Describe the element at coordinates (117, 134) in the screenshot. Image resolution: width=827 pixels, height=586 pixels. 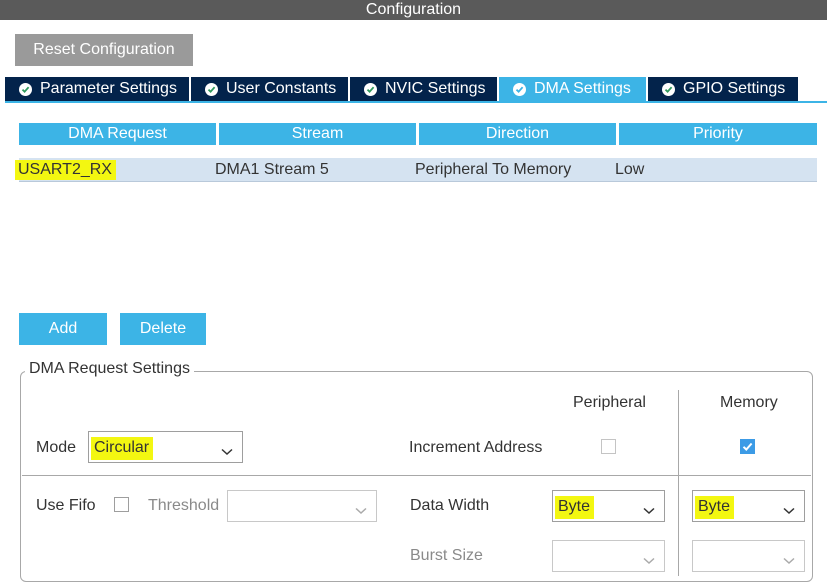
I see `column-header-dma-request: DMA Request` at that location.